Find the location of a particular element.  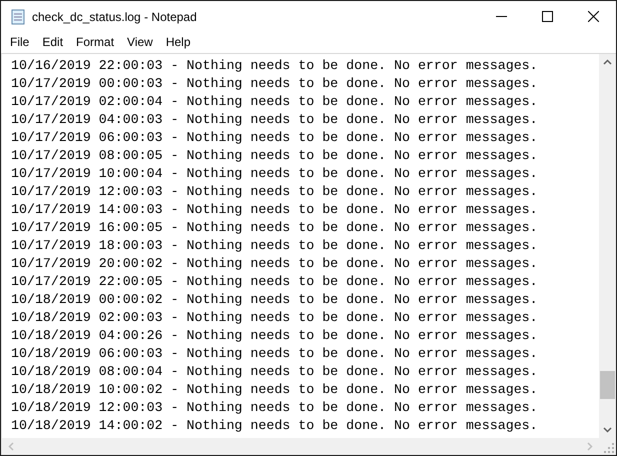

log-line: 10/17/2019 00:00:03 - Nothing needs to be done. No error messages. is located at coordinates (274, 84).